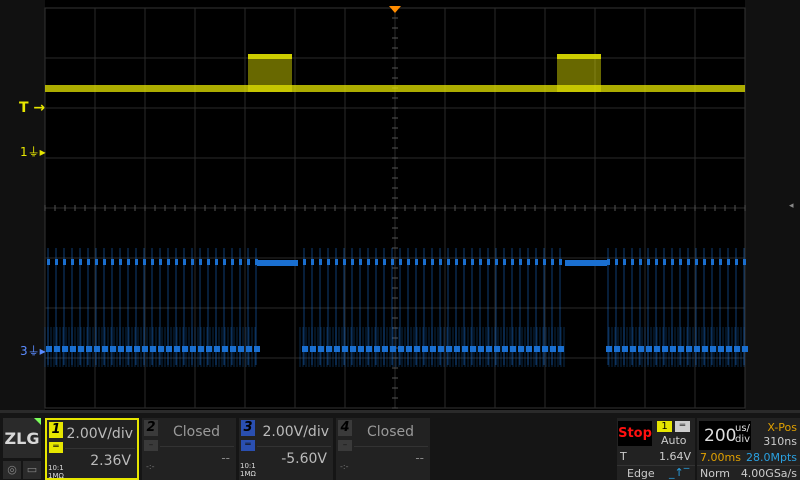  Describe the element at coordinates (248, 466) in the screenshot. I see `ch3-probe-ratio: 10:1` at that location.